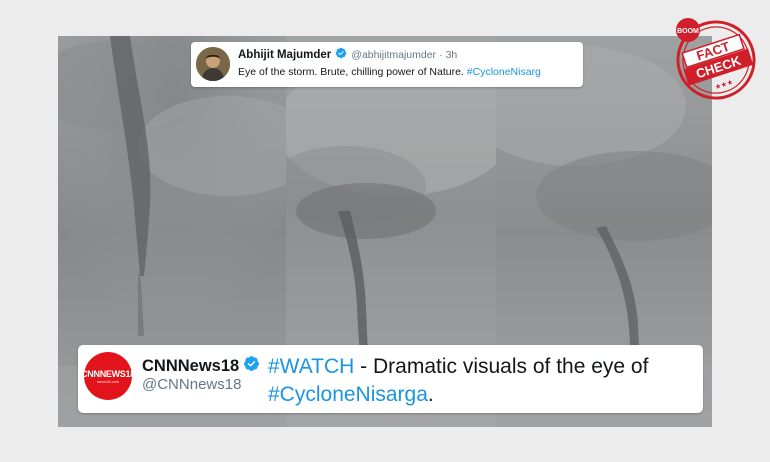  What do you see at coordinates (430, 394) in the screenshot?
I see `tweet-text-end: .` at bounding box center [430, 394].